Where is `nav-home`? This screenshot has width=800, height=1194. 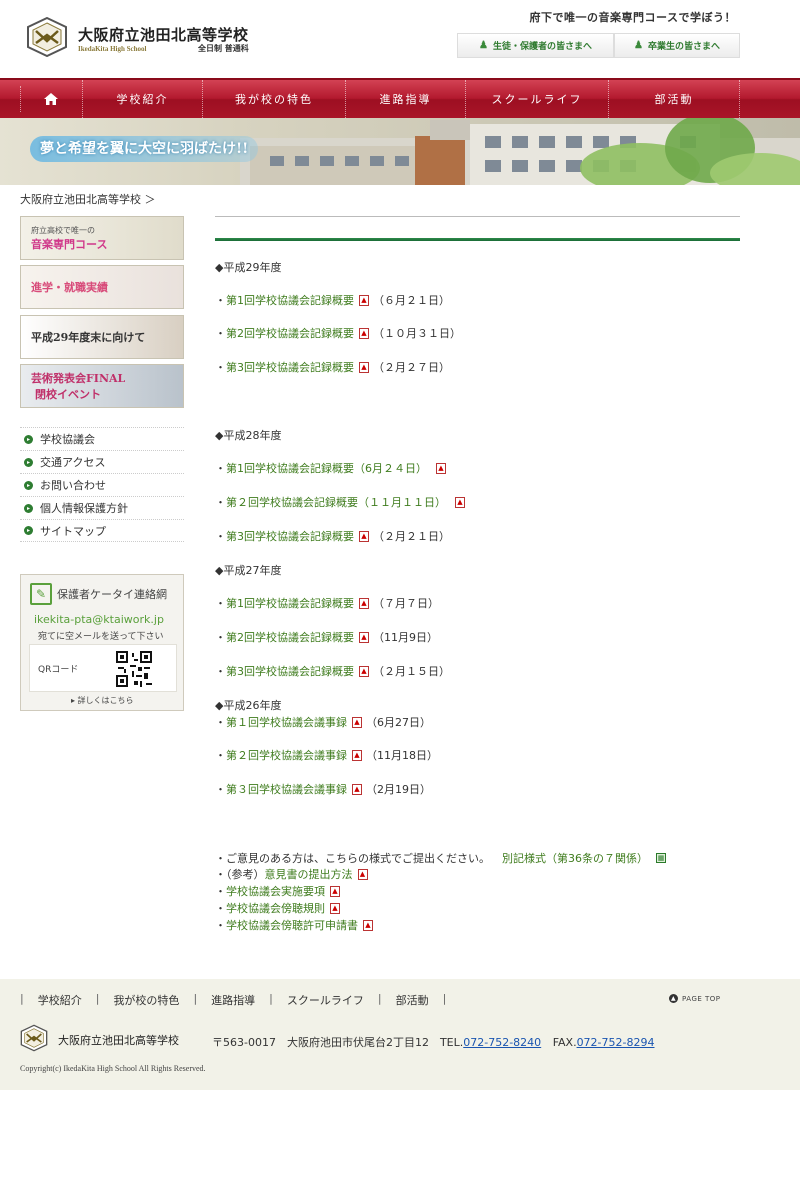 nav-home is located at coordinates (51, 99).